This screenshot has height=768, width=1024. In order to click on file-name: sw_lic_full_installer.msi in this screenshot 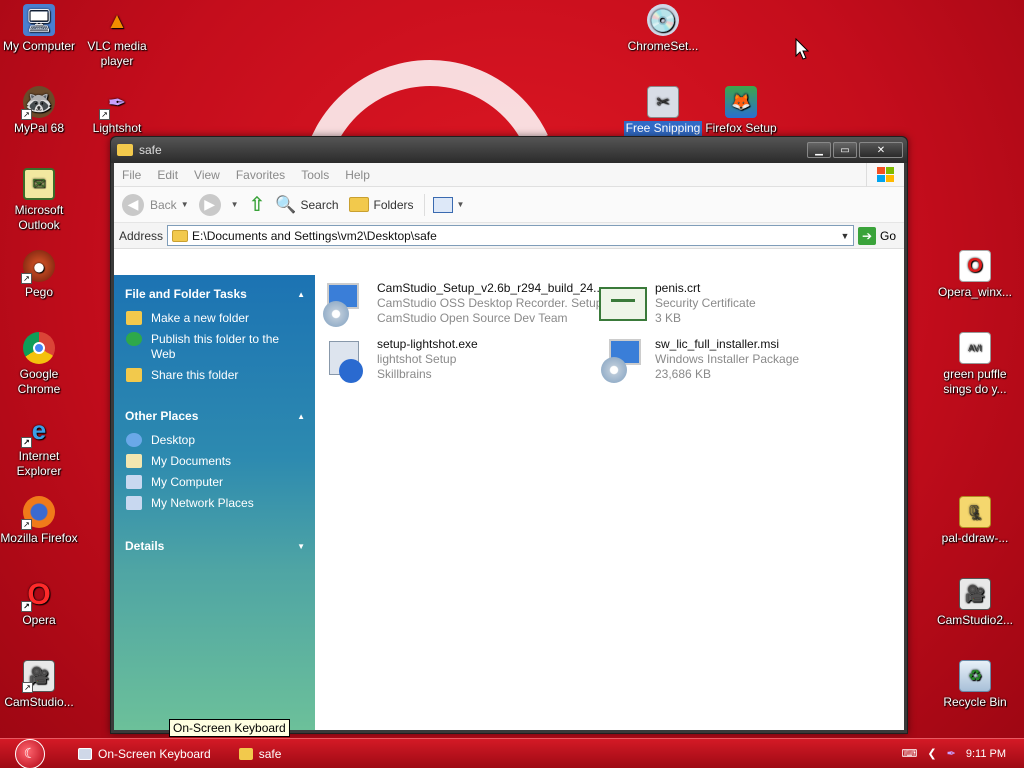, I will do `click(717, 344)`.